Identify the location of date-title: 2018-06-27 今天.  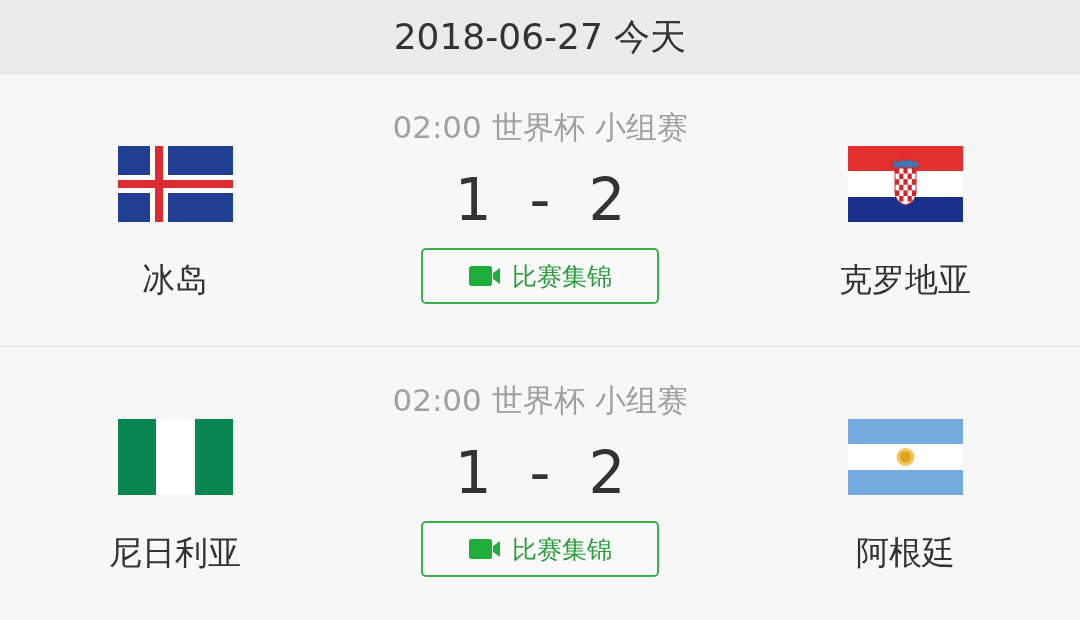
(540, 36).